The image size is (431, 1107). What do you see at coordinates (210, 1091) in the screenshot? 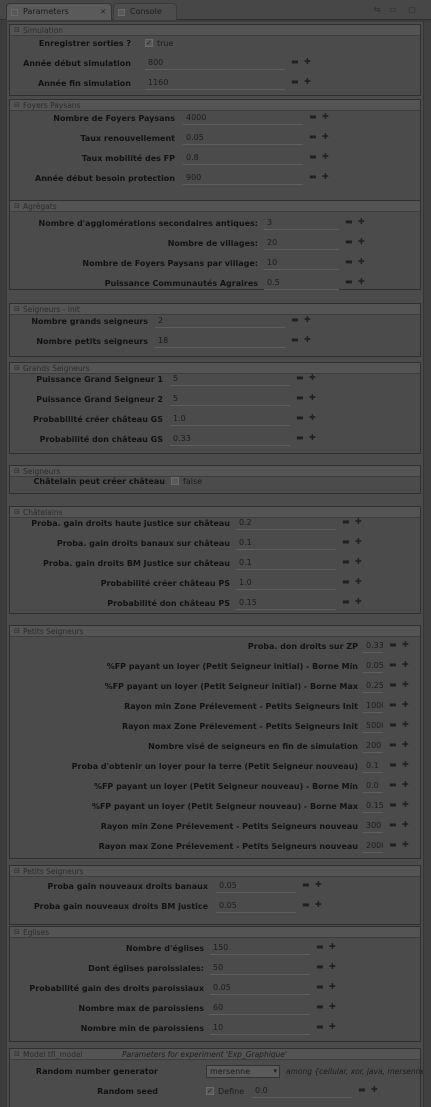
I see `param-checkbox: ✓` at bounding box center [210, 1091].